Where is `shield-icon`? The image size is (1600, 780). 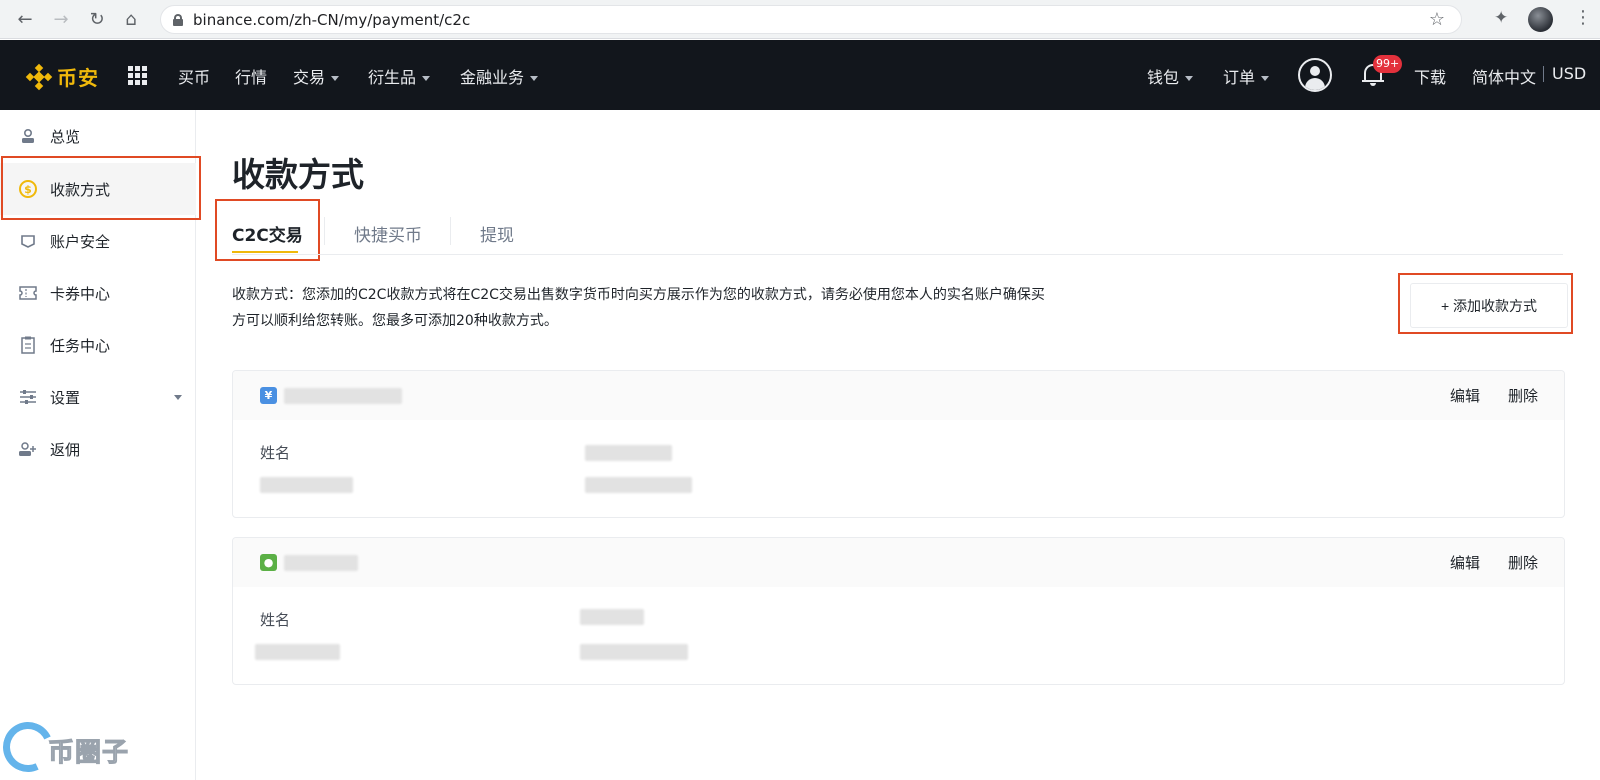
shield-icon is located at coordinates (28, 241).